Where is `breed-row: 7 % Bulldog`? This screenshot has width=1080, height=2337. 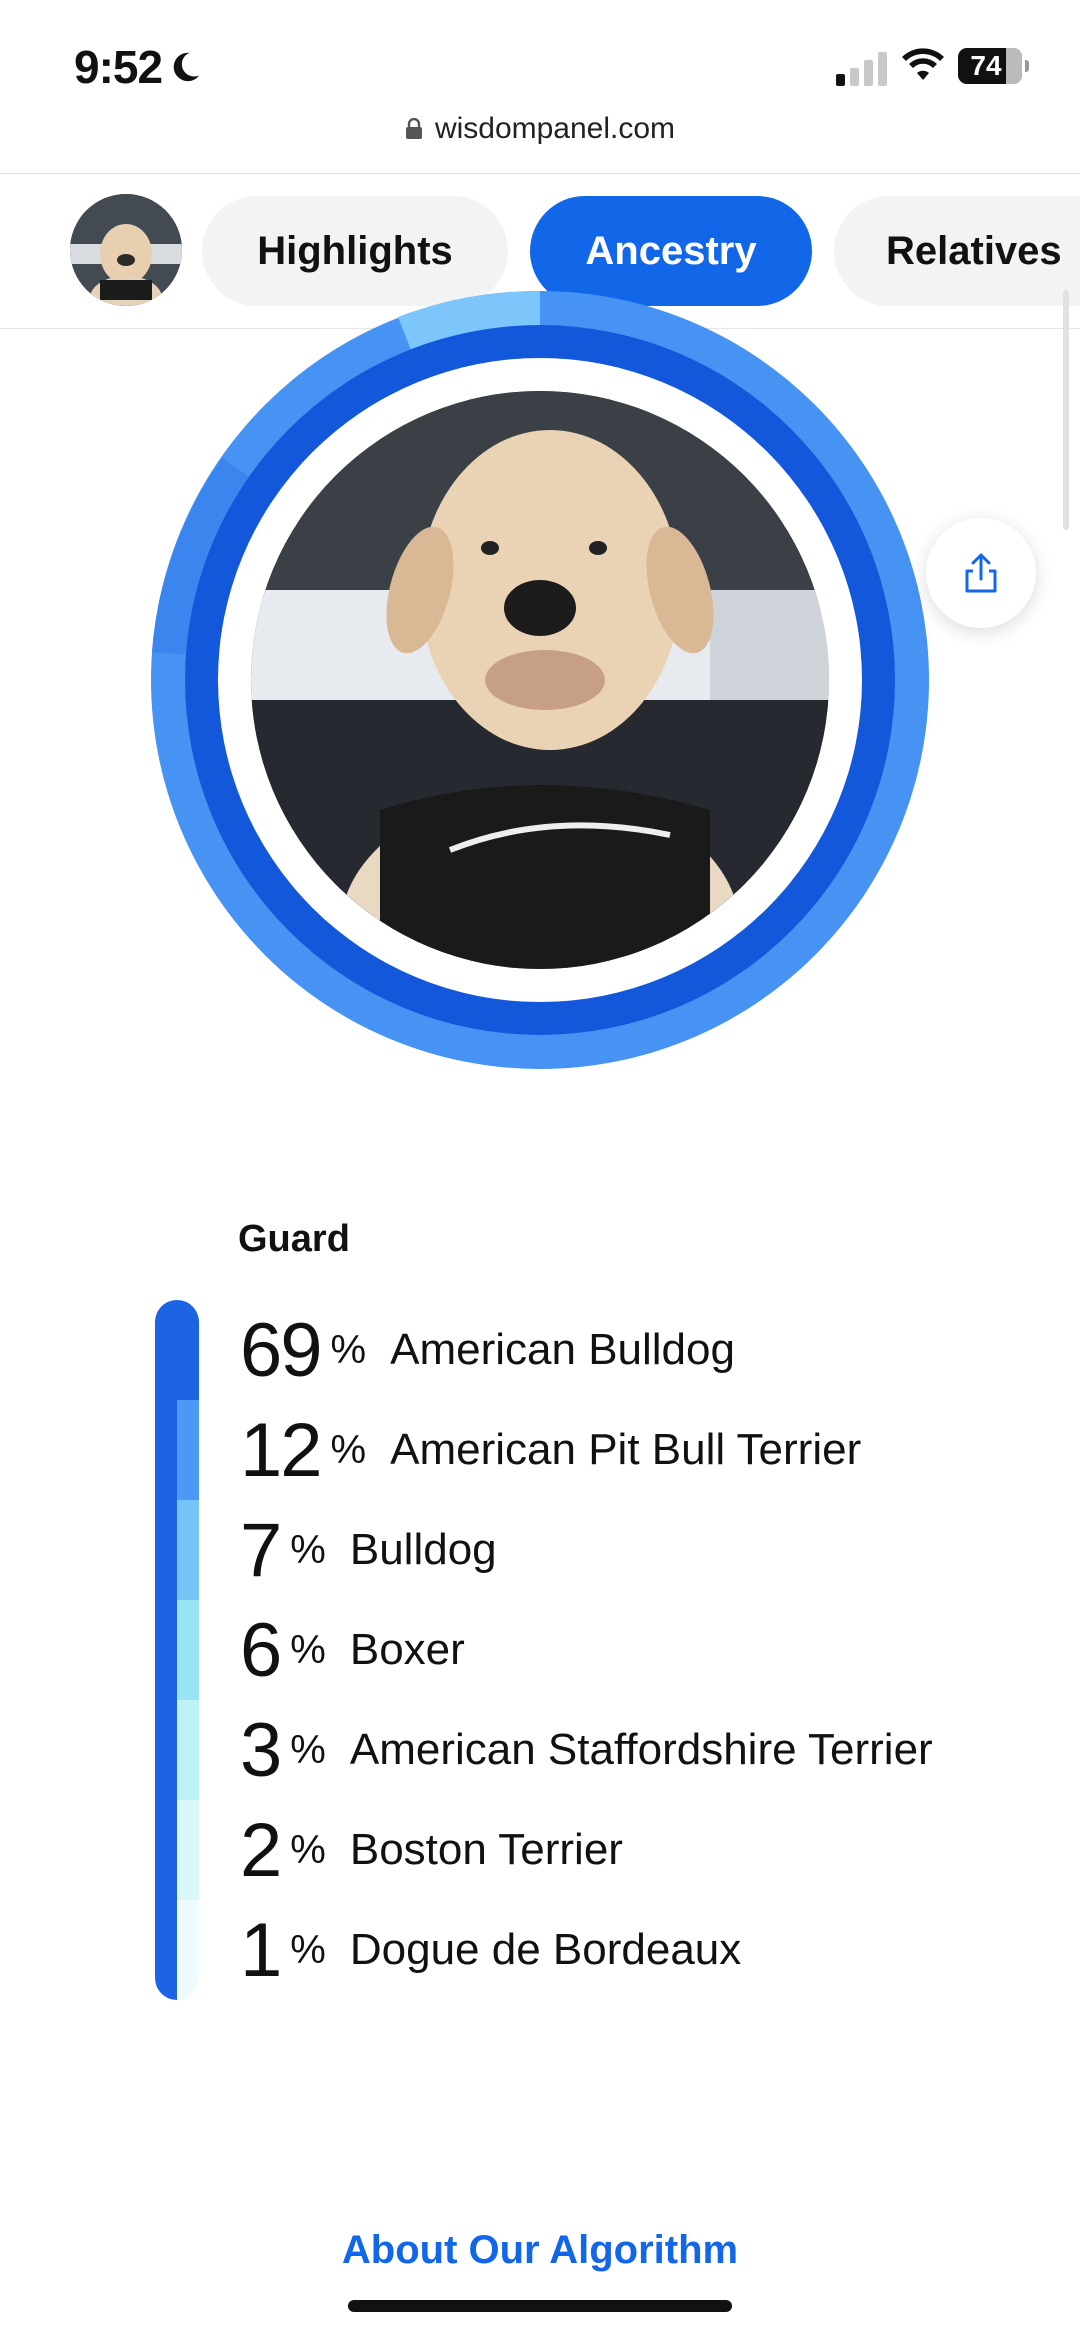 breed-row: 7 % Bulldog is located at coordinates (368, 1550).